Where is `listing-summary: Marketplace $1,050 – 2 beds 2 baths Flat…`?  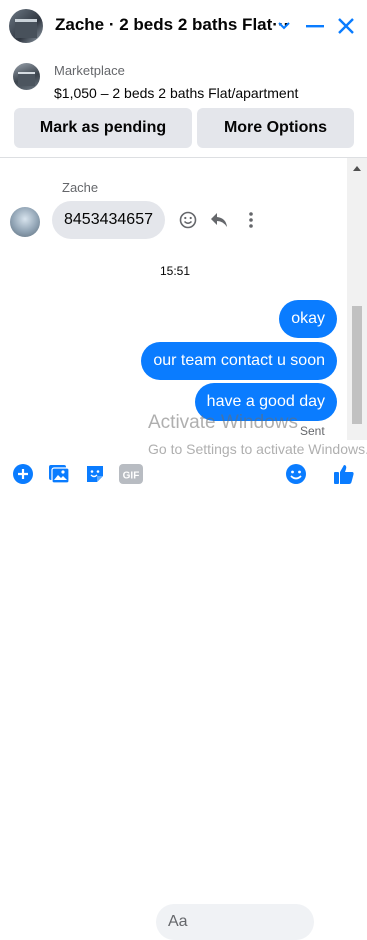
listing-summary: Marketplace $1,050 – 2 beds 2 baths Flat… is located at coordinates (183, 79).